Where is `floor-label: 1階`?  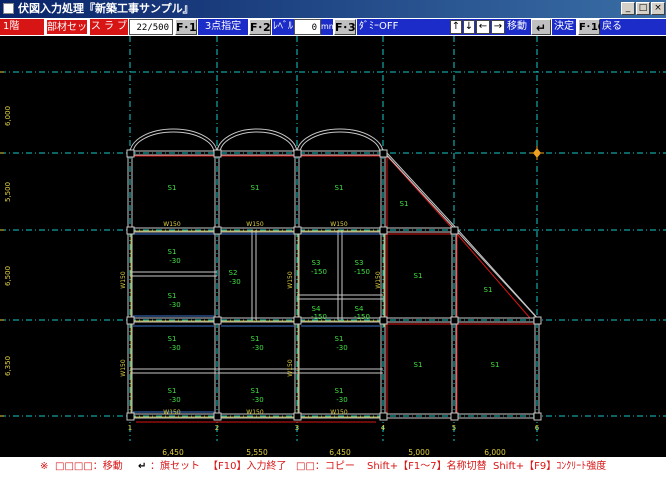
floor-label: 1階 is located at coordinates (22, 27).